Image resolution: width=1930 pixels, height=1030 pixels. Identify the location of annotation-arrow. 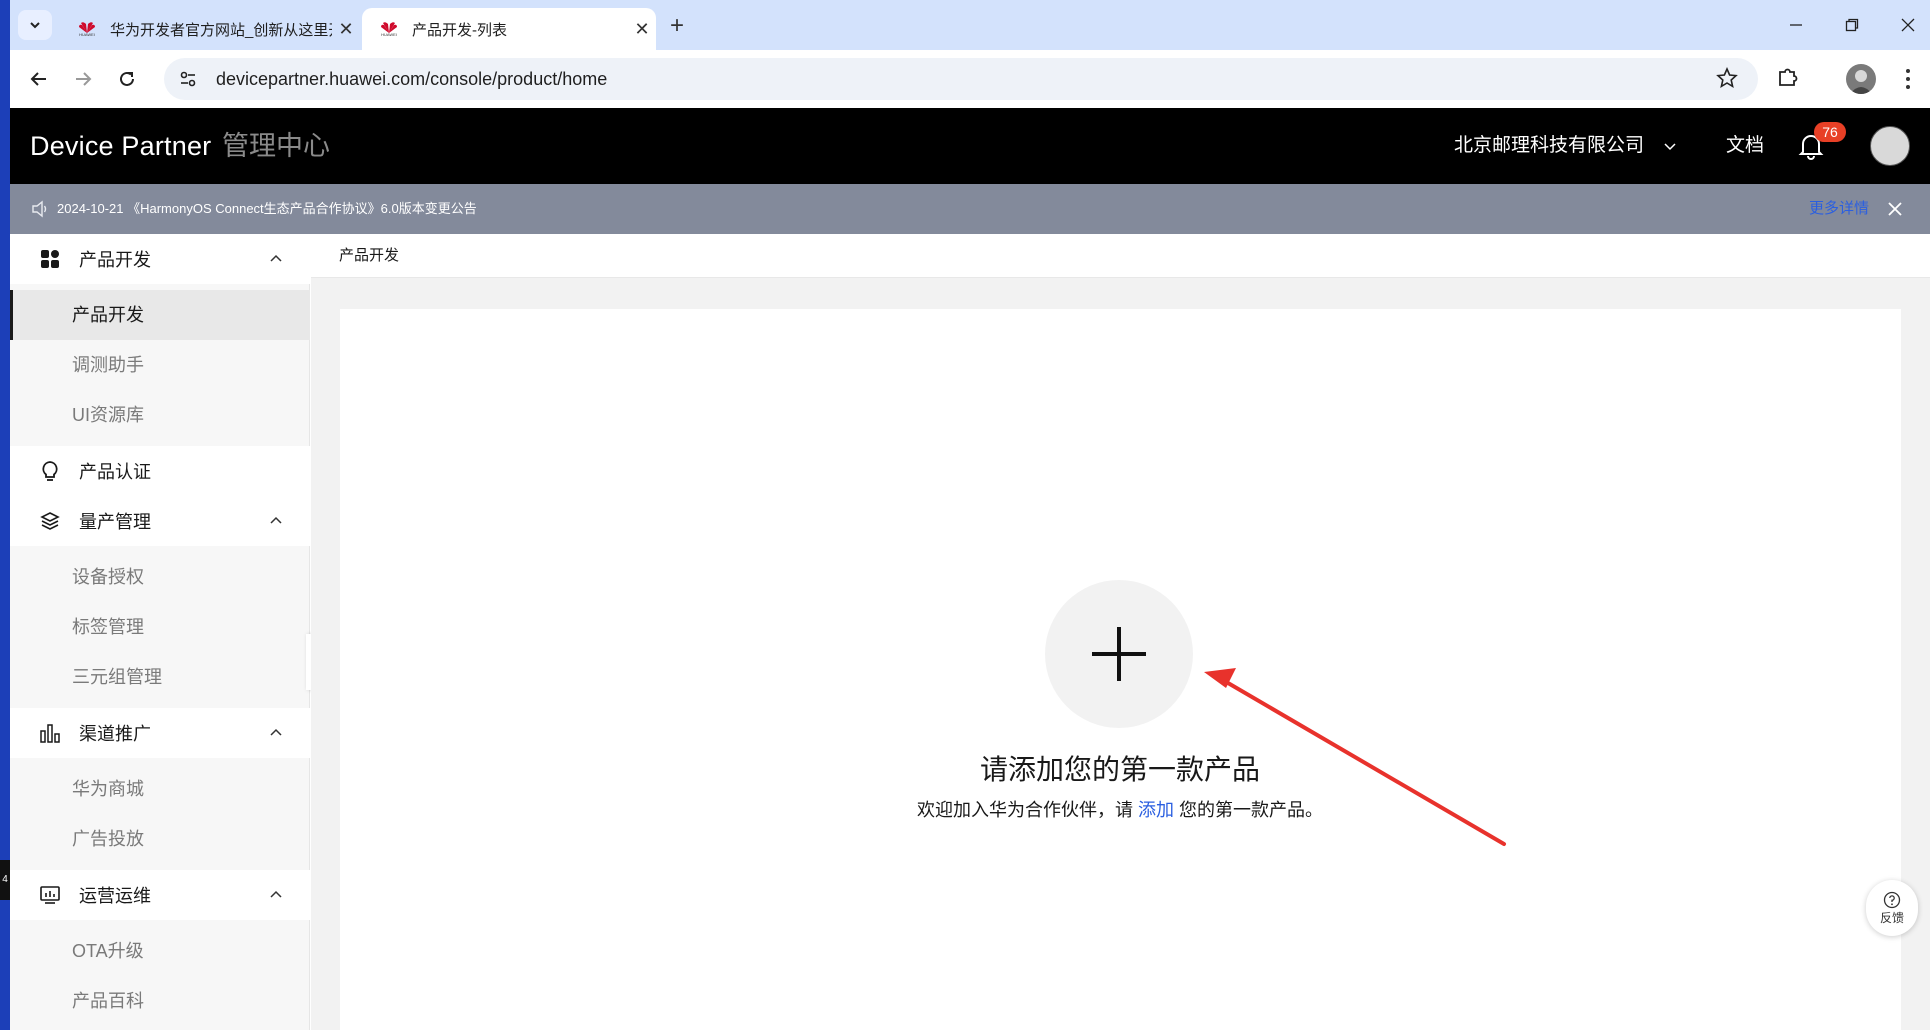
(1355, 757).